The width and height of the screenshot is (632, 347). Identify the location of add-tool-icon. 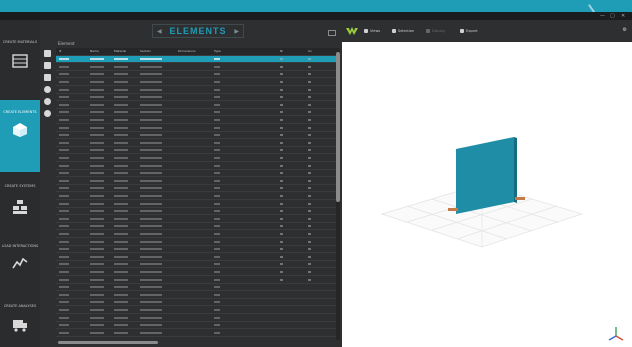
(47, 101).